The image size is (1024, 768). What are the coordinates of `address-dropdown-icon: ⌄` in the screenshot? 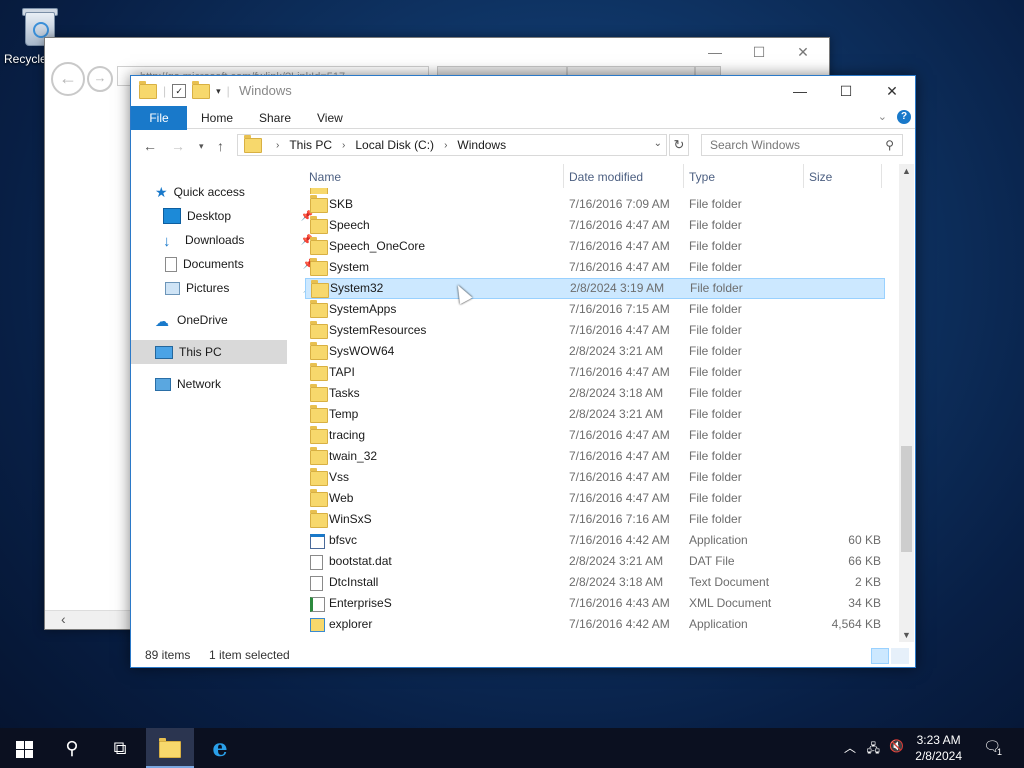 It's located at (658, 143).